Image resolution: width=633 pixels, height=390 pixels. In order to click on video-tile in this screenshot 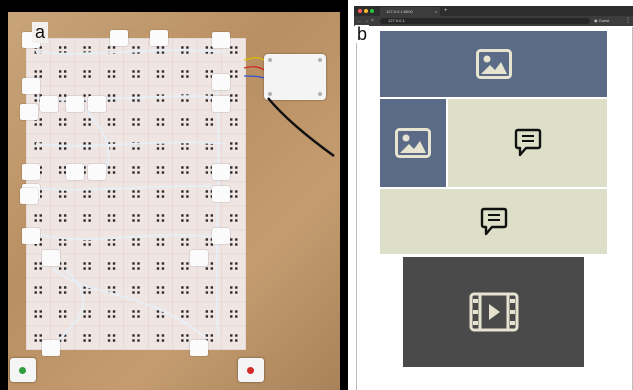, I will do `click(493, 312)`.